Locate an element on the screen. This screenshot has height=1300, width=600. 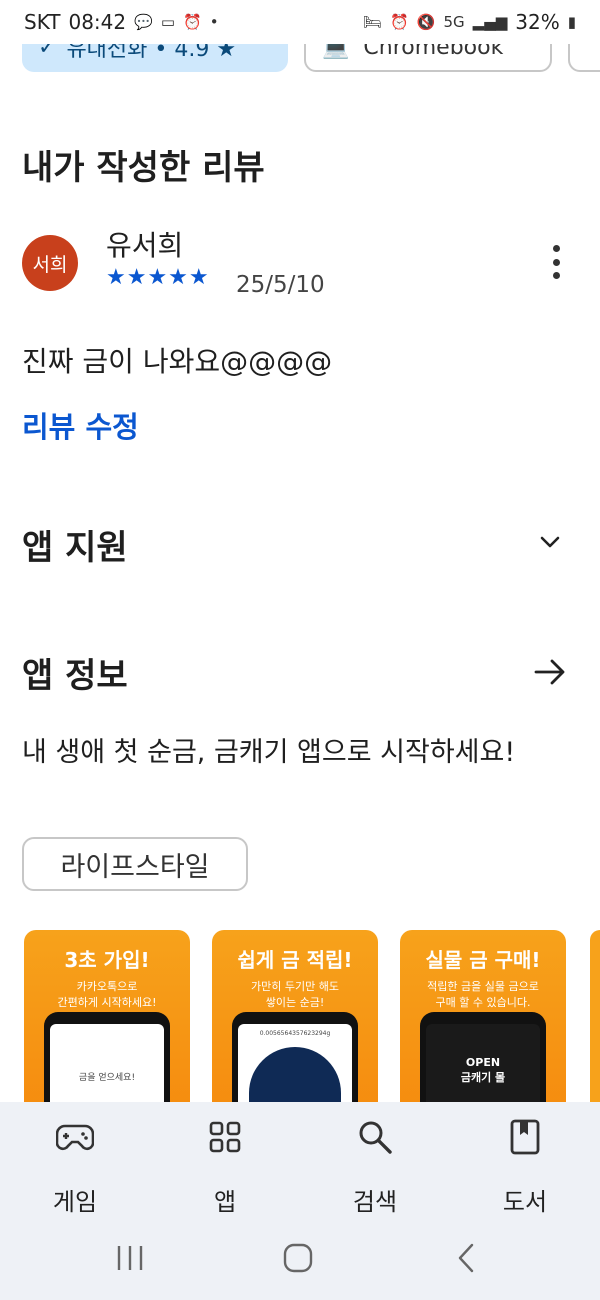
edit-review-link: 리뷰 수정 is located at coordinates (80, 425).